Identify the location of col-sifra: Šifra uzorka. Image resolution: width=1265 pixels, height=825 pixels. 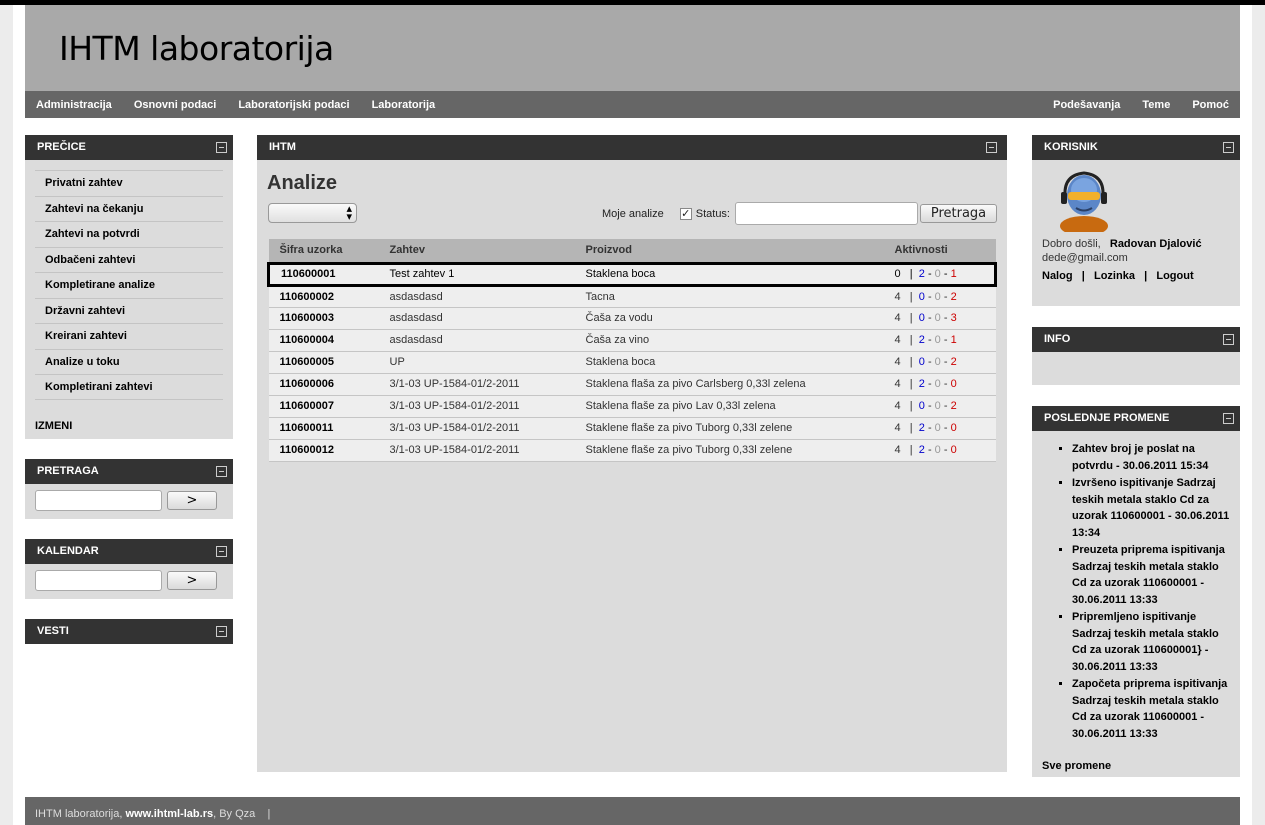
(323, 251).